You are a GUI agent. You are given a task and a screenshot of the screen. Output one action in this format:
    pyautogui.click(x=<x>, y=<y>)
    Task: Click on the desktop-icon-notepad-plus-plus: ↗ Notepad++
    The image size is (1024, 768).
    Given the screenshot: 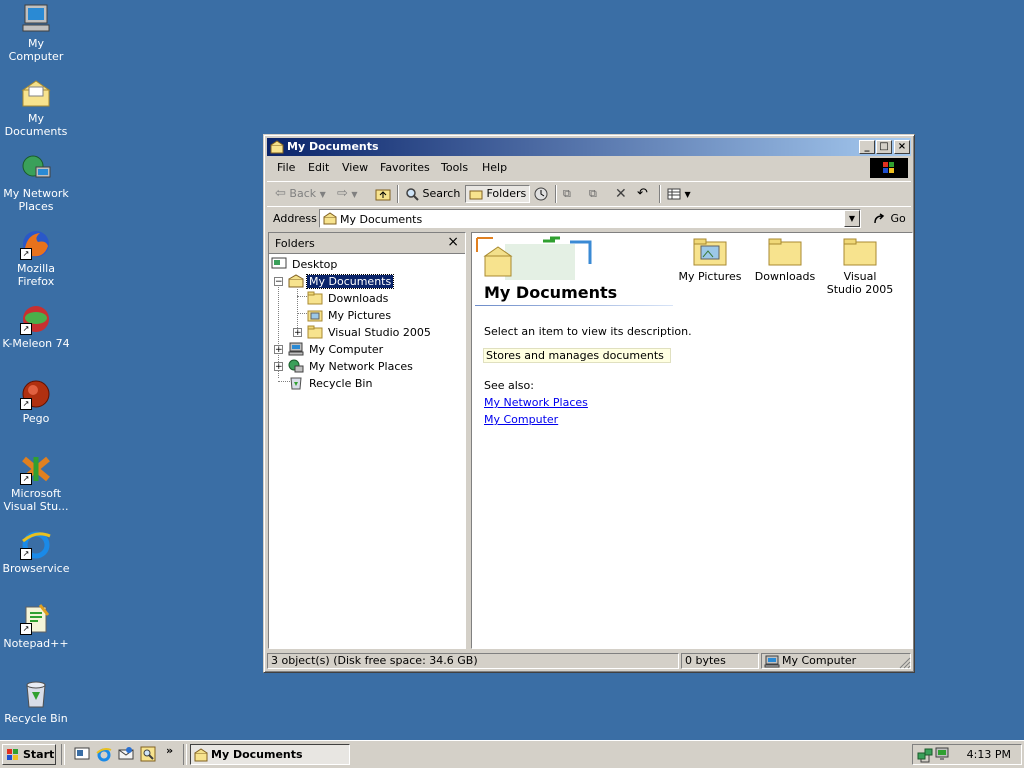 What is the action you would take?
    pyautogui.click(x=36, y=626)
    